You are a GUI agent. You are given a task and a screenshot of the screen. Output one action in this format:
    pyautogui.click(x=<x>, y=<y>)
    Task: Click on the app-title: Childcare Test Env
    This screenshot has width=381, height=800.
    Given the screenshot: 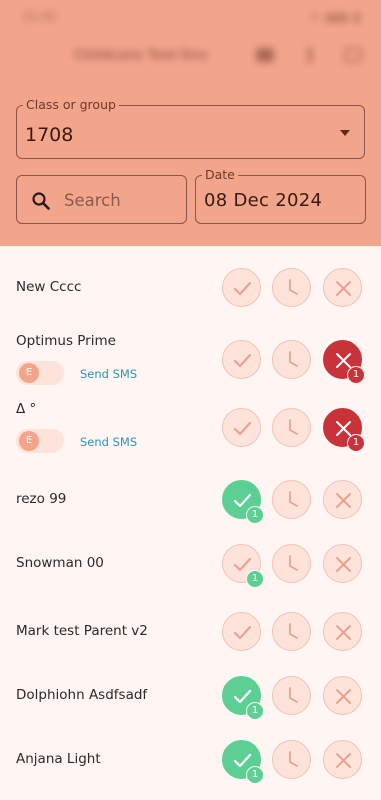 What is the action you would take?
    pyautogui.click(x=141, y=55)
    